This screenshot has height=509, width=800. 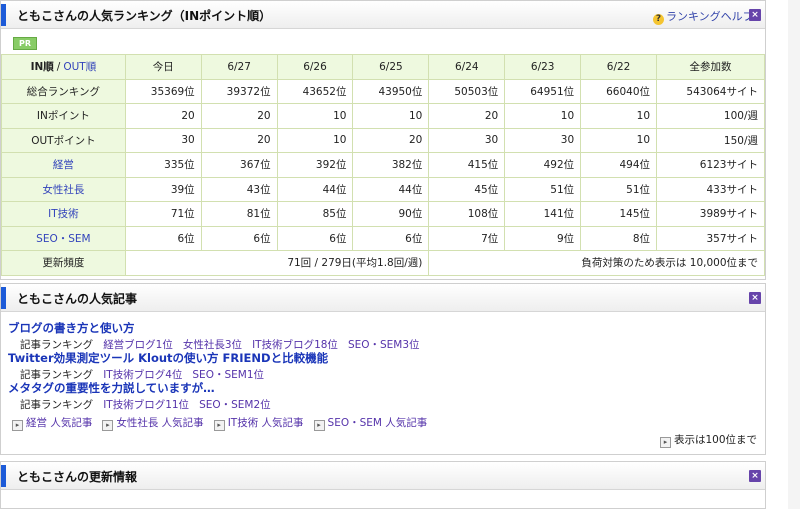 What do you see at coordinates (239, 214) in the screenshot?
I see `table-cell: 81位` at bounding box center [239, 214].